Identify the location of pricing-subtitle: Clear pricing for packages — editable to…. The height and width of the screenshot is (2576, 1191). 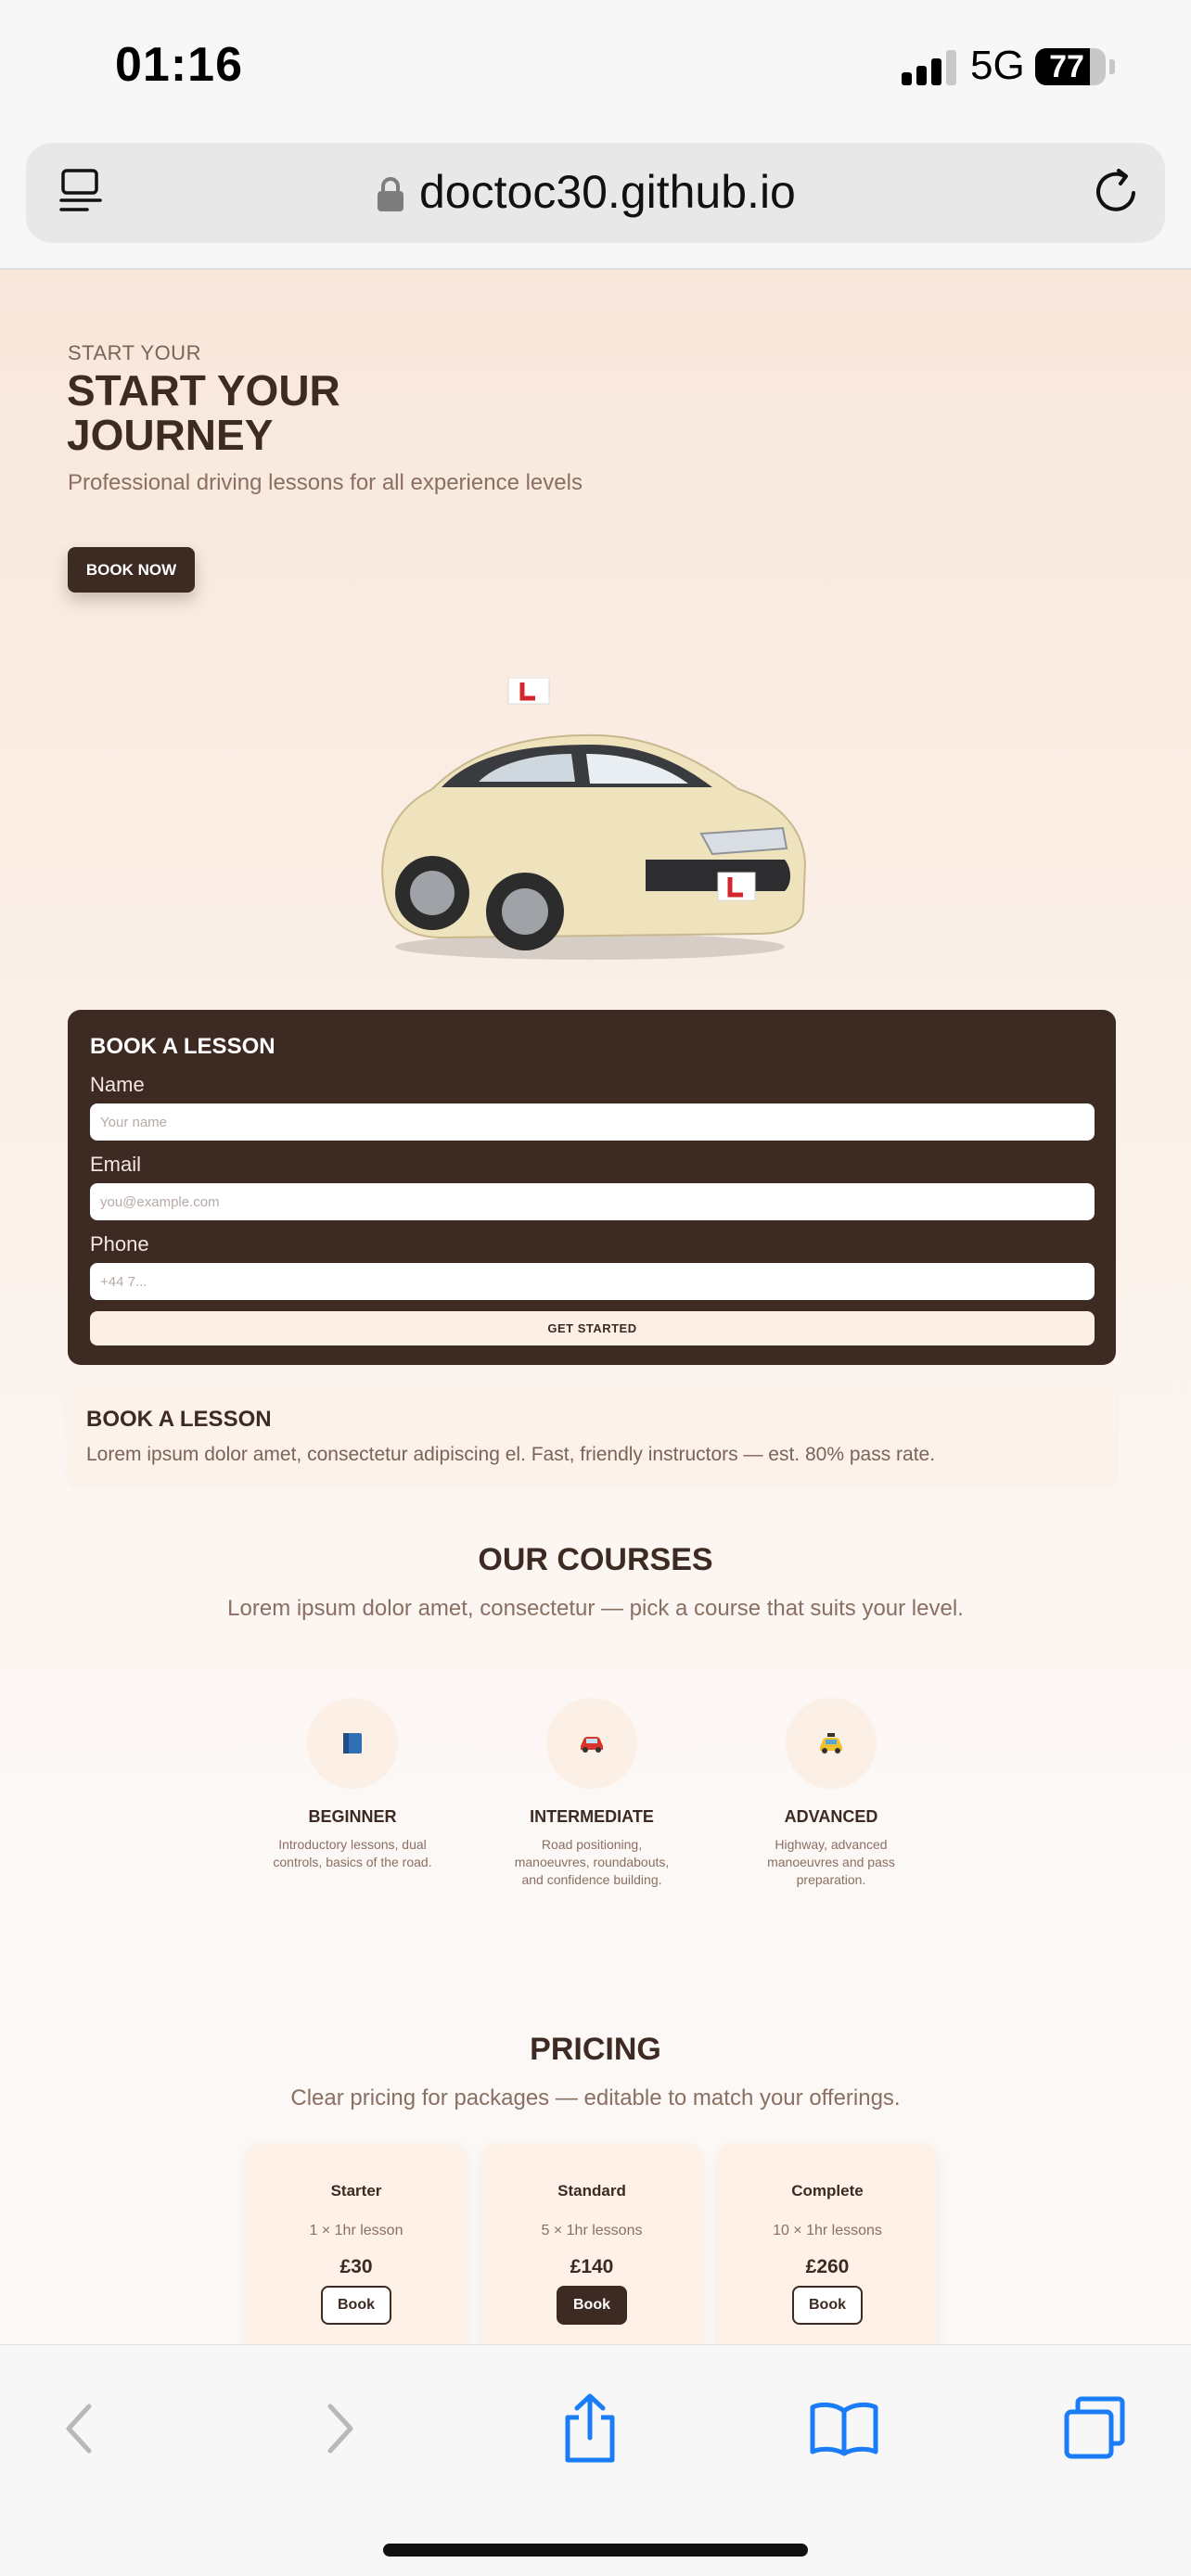
(595, 2098).